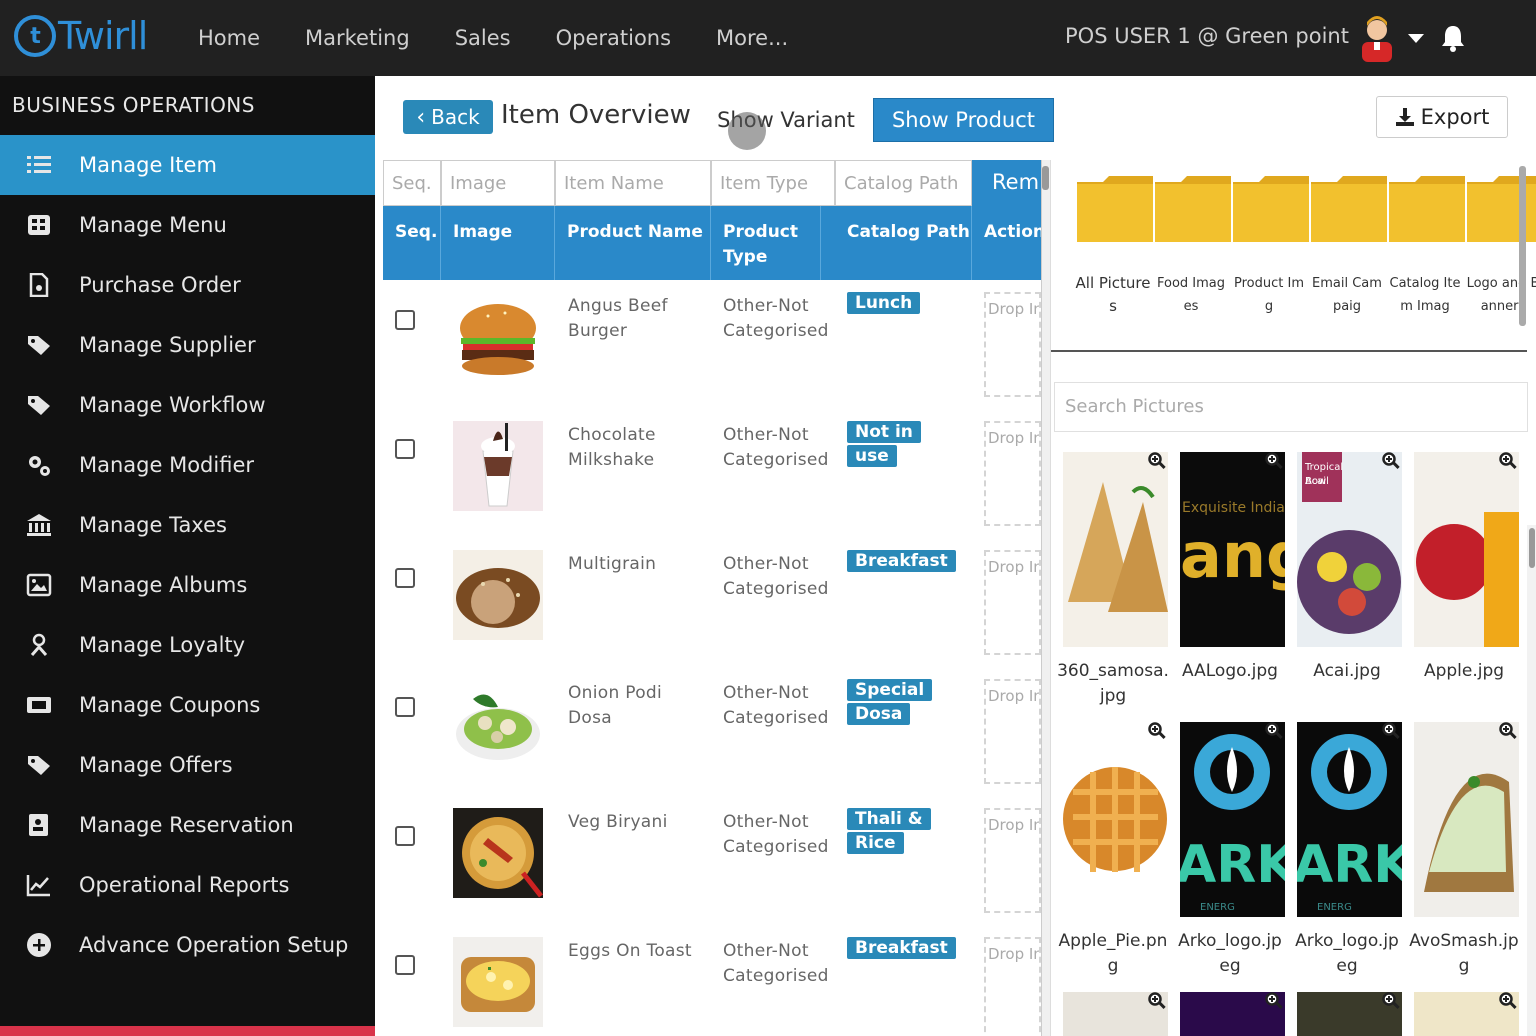  What do you see at coordinates (187, 825) in the screenshot?
I see `sidebar-item-manage-reservation: Manage Reservation` at bounding box center [187, 825].